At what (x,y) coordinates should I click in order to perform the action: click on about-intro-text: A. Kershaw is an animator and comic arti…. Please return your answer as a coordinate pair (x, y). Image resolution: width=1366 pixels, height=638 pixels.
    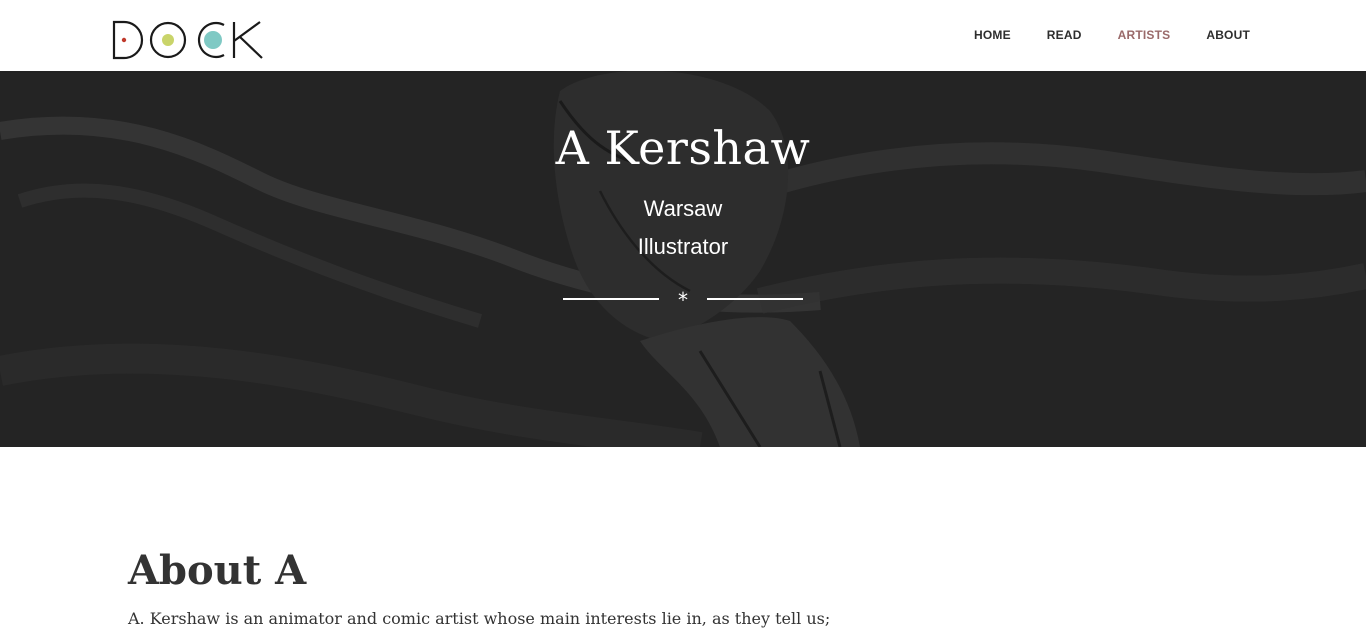
    Looking at the image, I should click on (479, 618).